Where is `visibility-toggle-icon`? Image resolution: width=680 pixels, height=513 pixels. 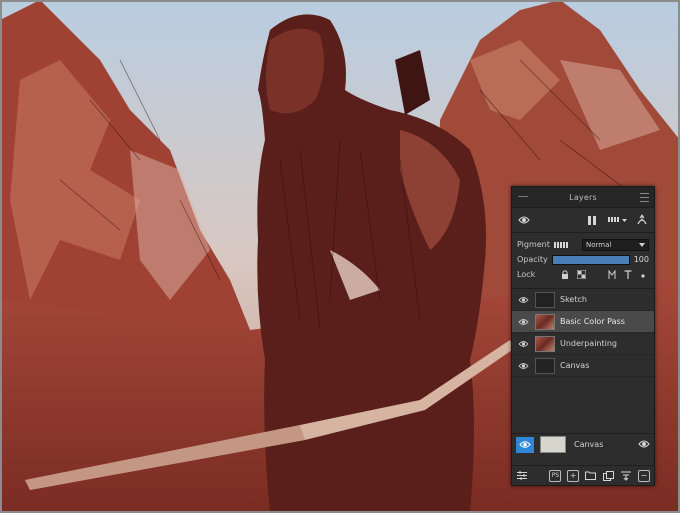
visibility-toggle-icon is located at coordinates (524, 220).